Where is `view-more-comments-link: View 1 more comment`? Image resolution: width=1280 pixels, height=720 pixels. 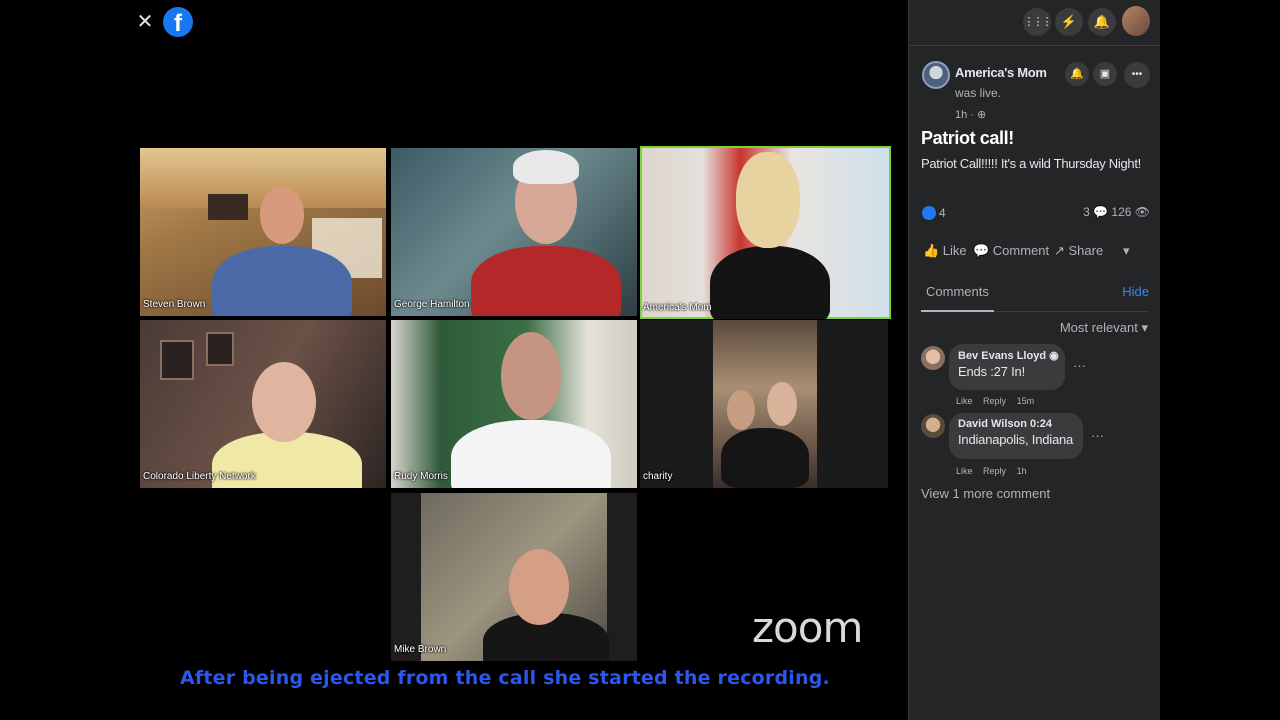
view-more-comments-link: View 1 more comment is located at coordinates (985, 493).